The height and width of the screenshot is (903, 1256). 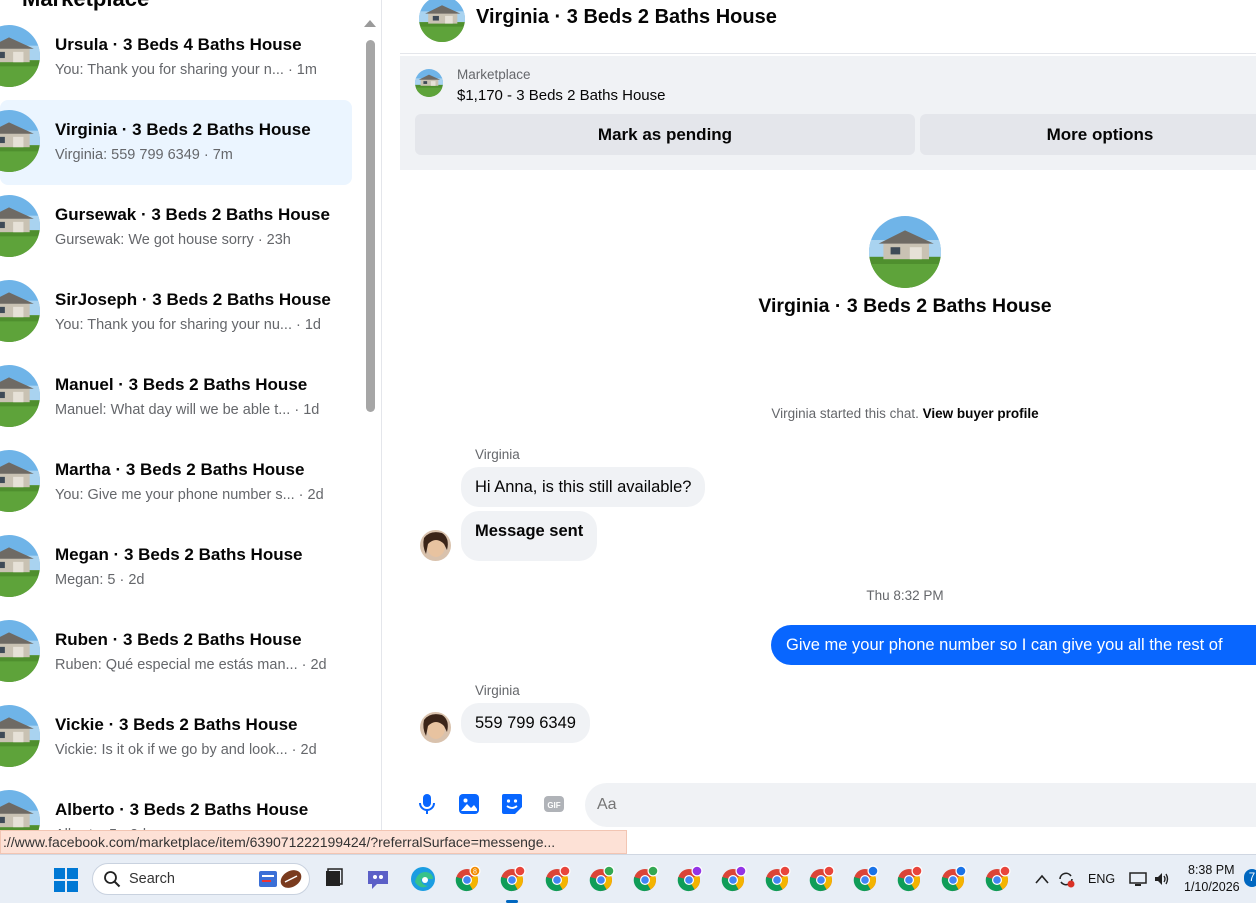 I want to click on list-heading: Marketplace, so click(x=85, y=6).